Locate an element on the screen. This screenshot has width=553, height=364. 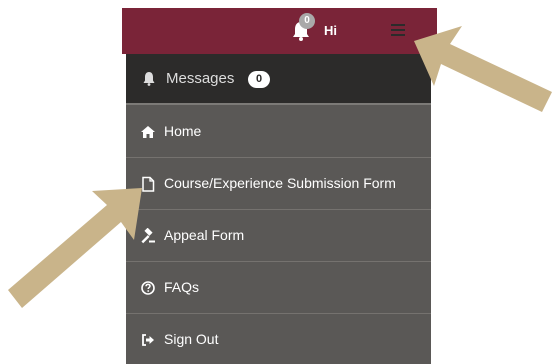
notifications-button: 0 is located at coordinates (302, 27).